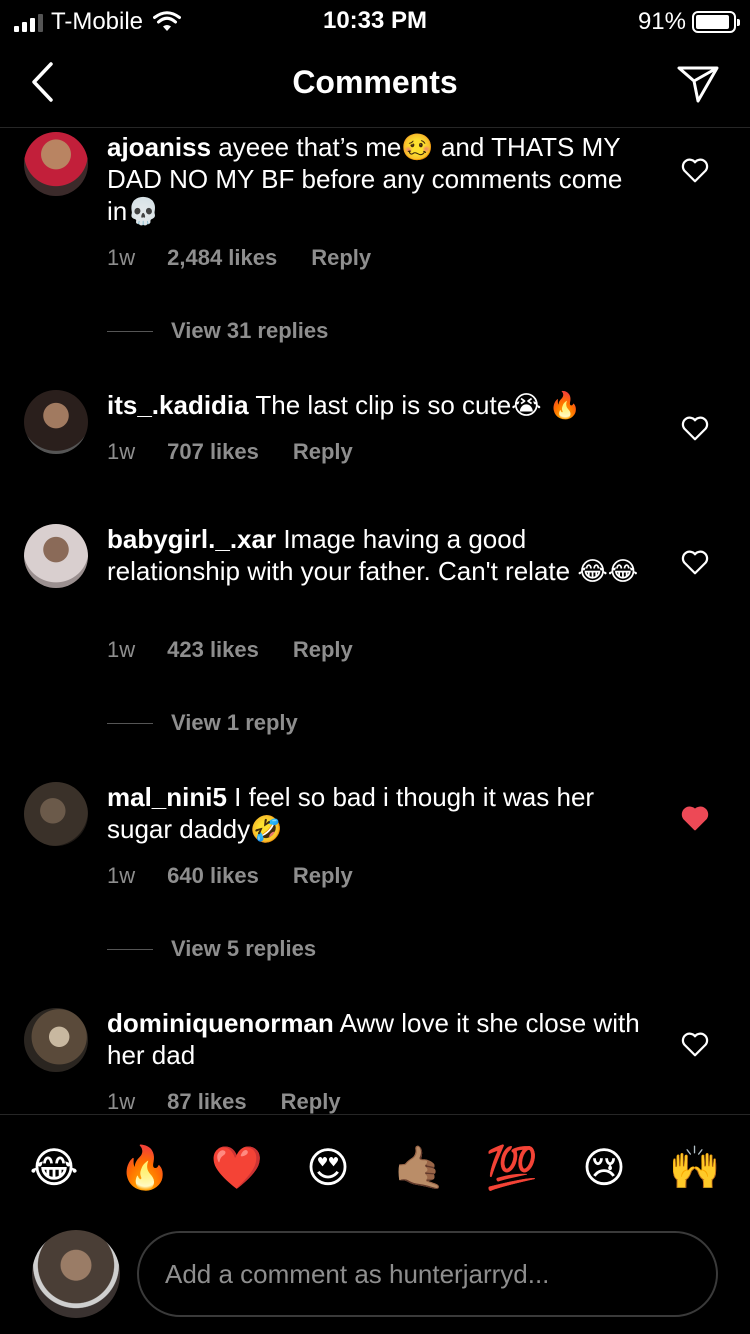  Describe the element at coordinates (328, 1168) in the screenshot. I see `emoji-heart-eyes-button: 😍` at that location.